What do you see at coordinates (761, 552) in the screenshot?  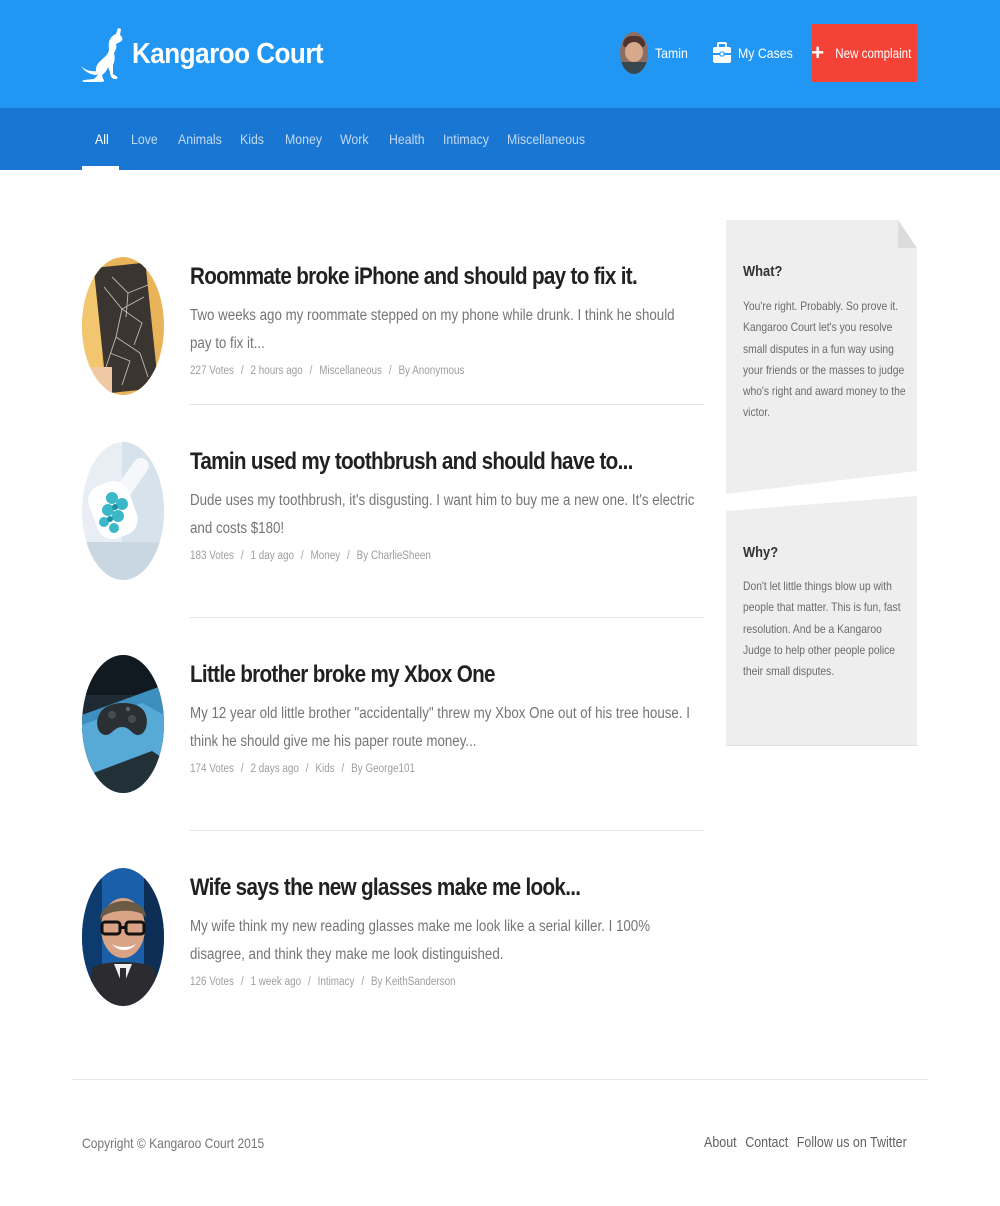 I see `sidebar-why-title: Why?` at bounding box center [761, 552].